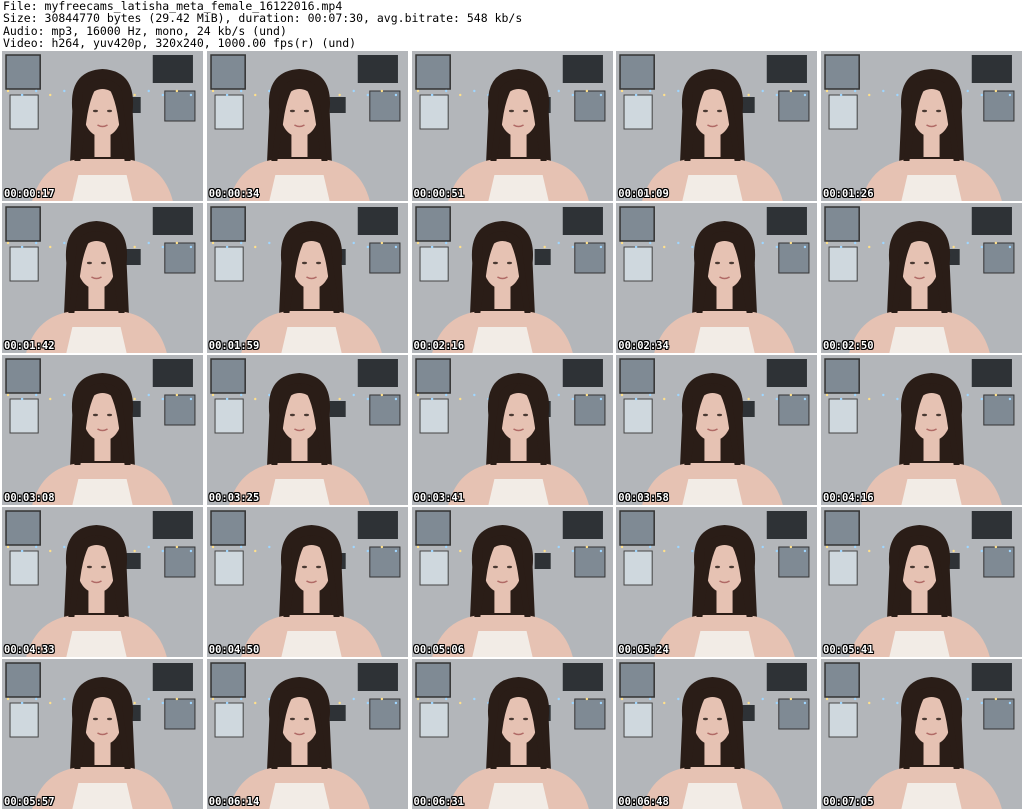 The image size is (1024, 811). I want to click on thumbnail-timestamp: 00:04:33, so click(29, 650).